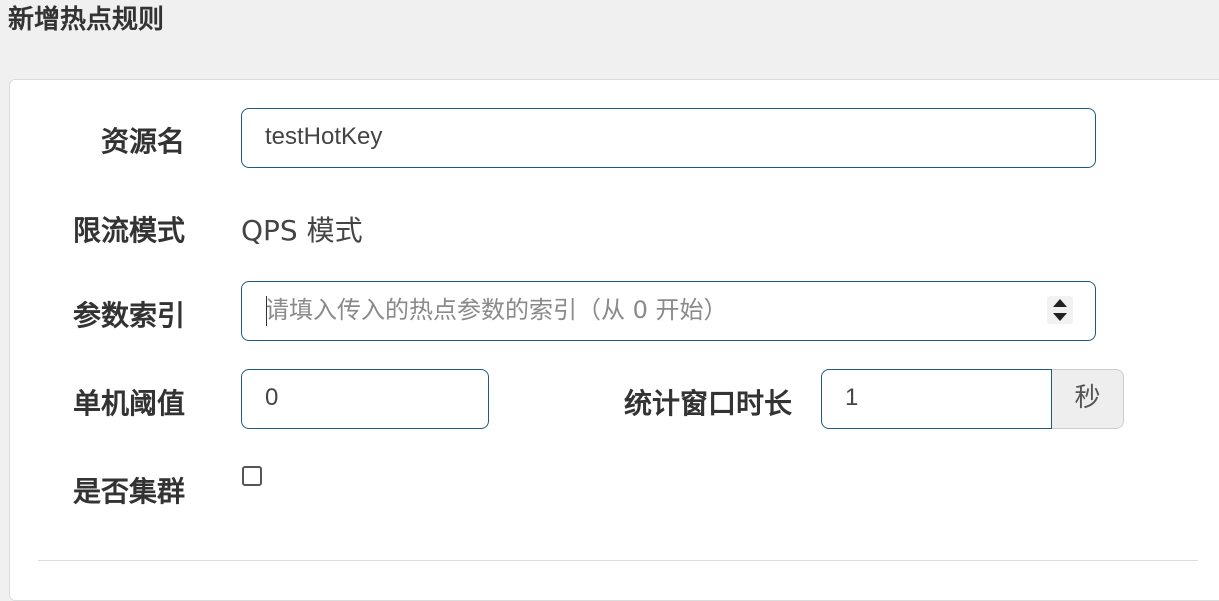 Image resolution: width=1219 pixels, height=601 pixels. What do you see at coordinates (128, 230) in the screenshot?
I see `mode-label: 限流模式` at bounding box center [128, 230].